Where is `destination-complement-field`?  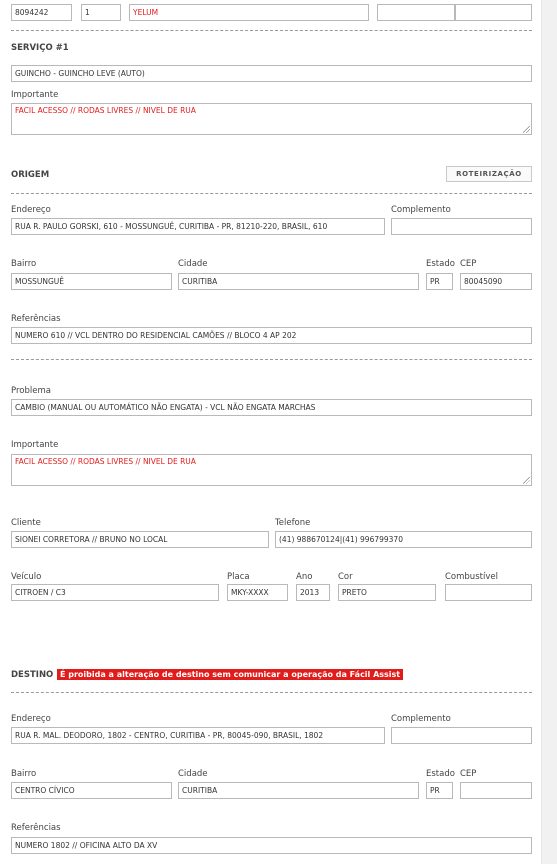
destination-complement-field is located at coordinates (461, 735).